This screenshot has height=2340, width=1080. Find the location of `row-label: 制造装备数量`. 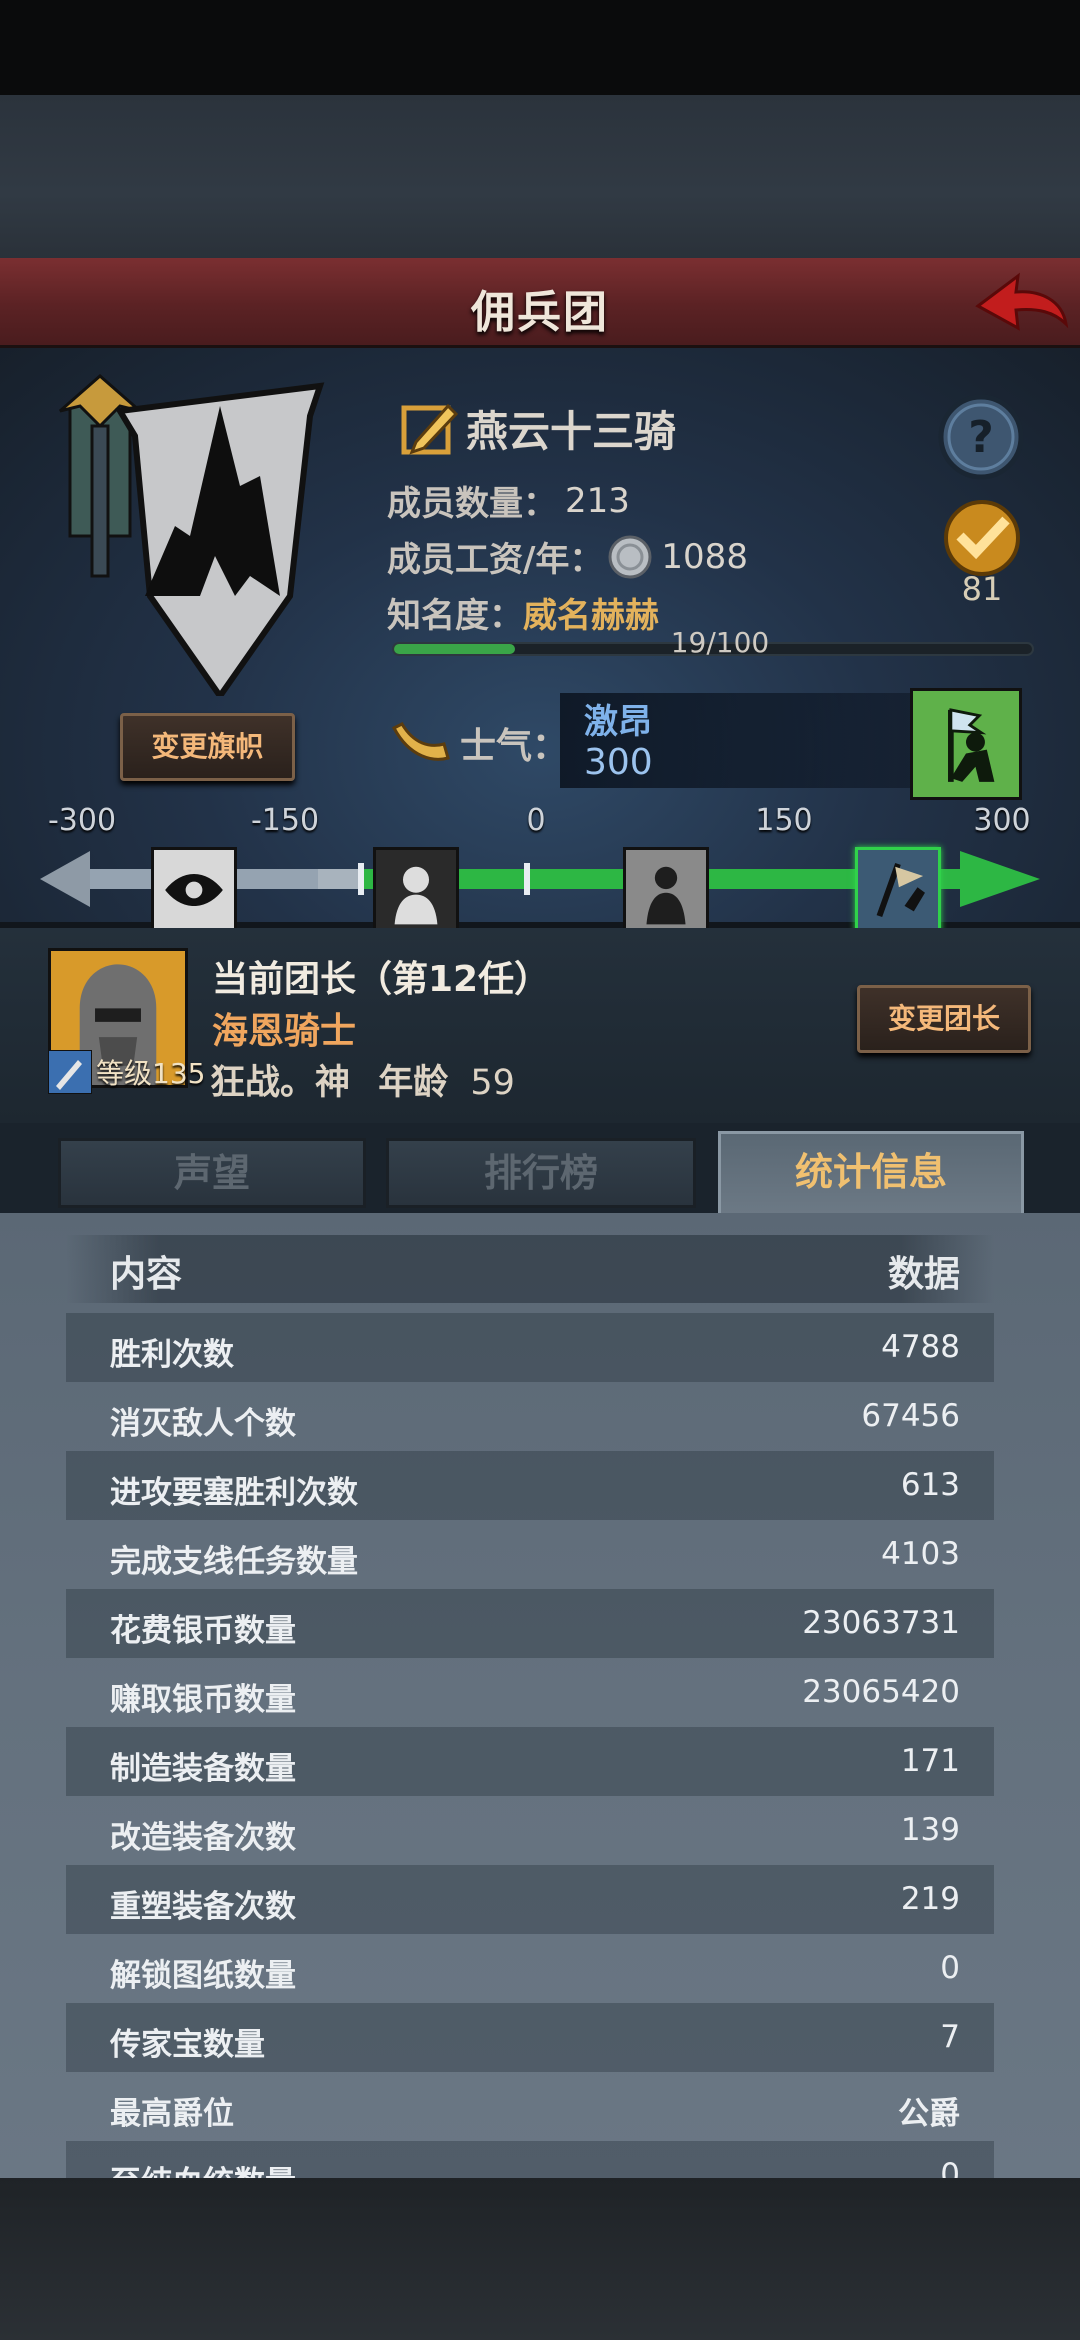

row-label: 制造装备数量 is located at coordinates (203, 1769).